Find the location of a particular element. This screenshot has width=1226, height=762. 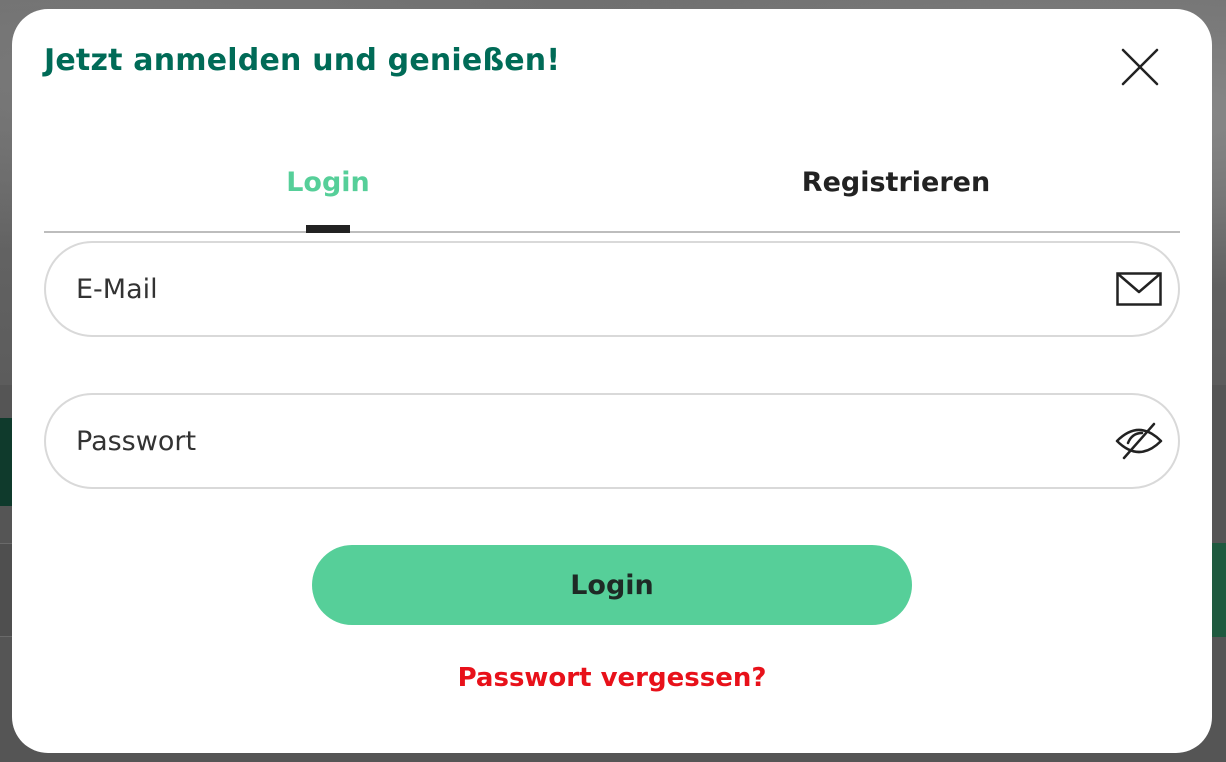

email-field is located at coordinates (612, 289).